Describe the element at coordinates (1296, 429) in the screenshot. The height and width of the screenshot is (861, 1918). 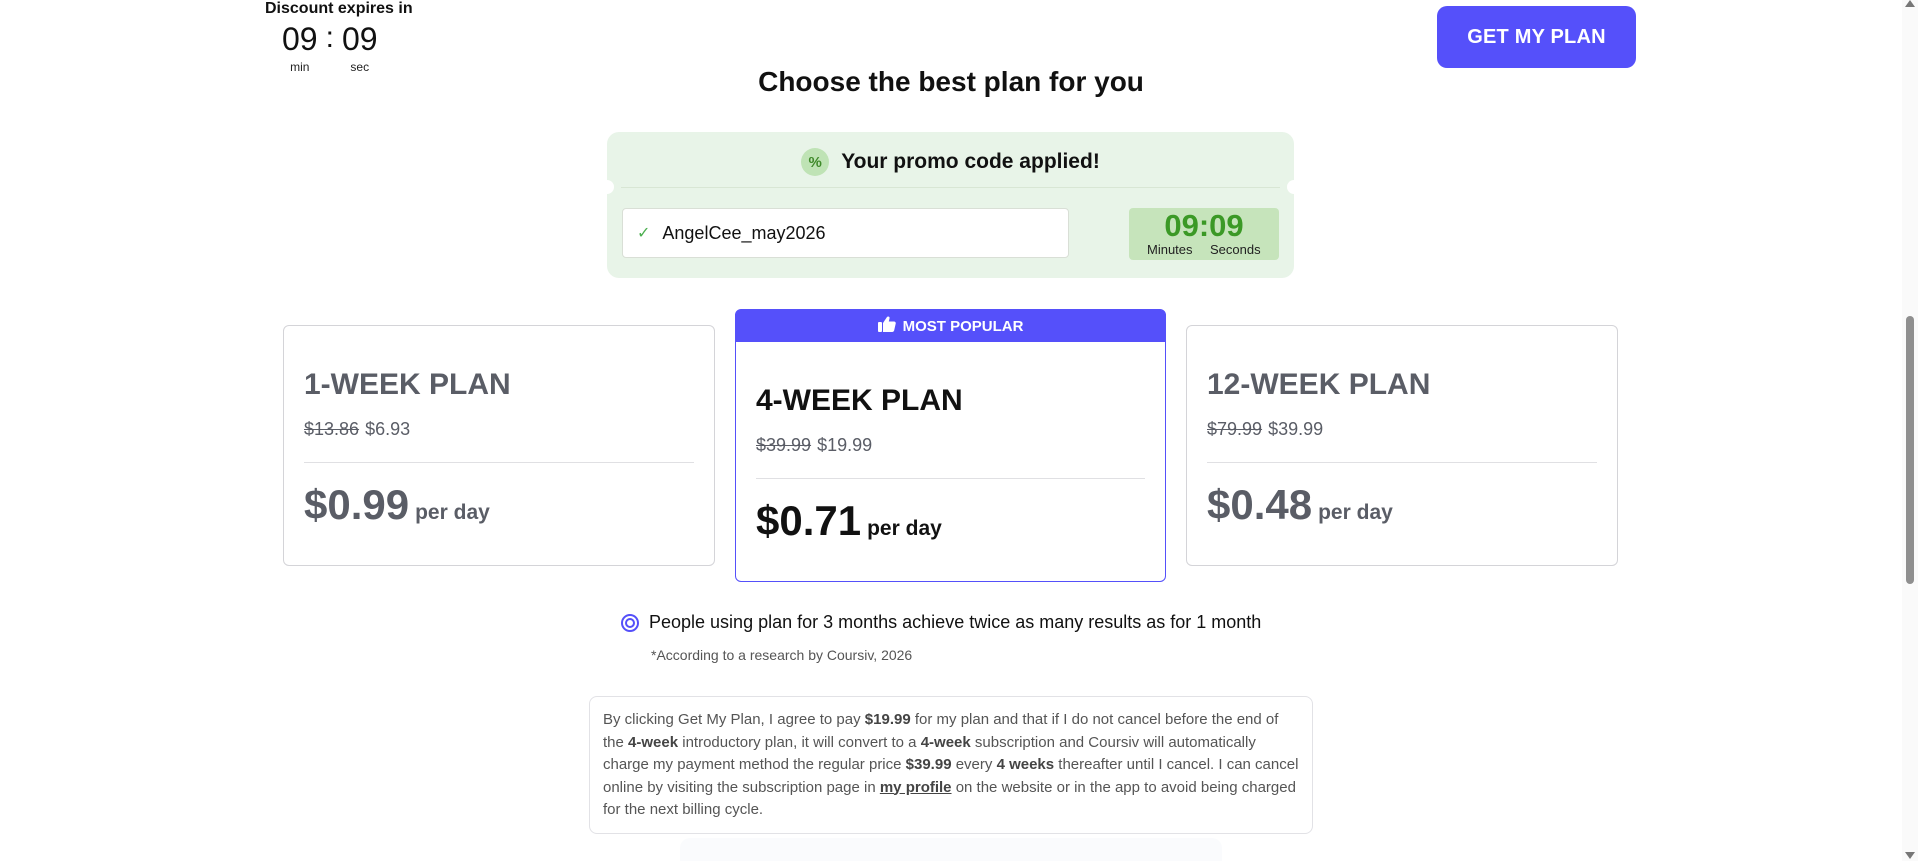
I see `plan-price: $39.99` at that location.